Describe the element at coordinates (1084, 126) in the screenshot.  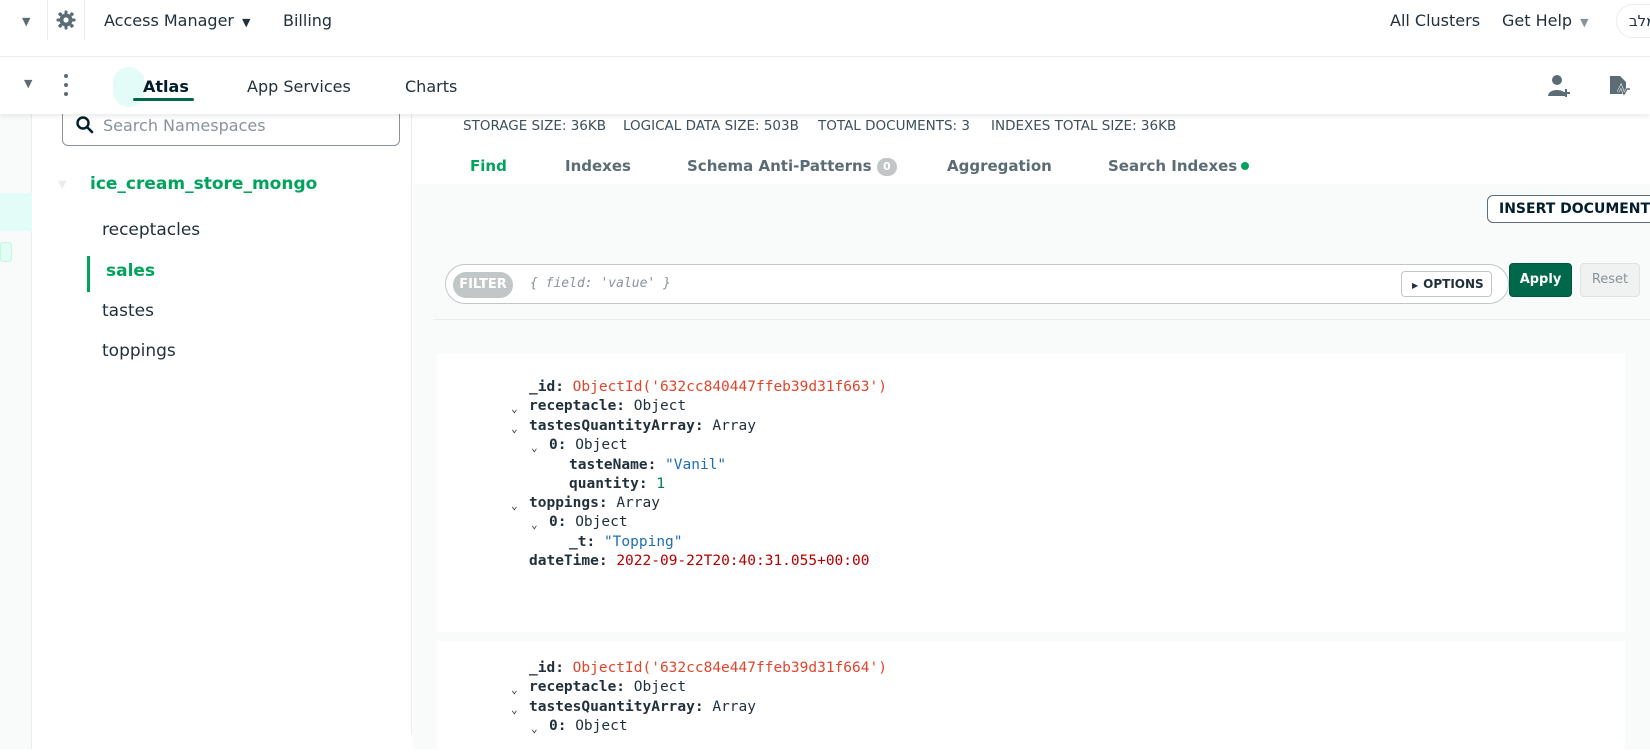
I see `indexes-total-size: INDEXES TOTAL SIZE: 36KB` at that location.